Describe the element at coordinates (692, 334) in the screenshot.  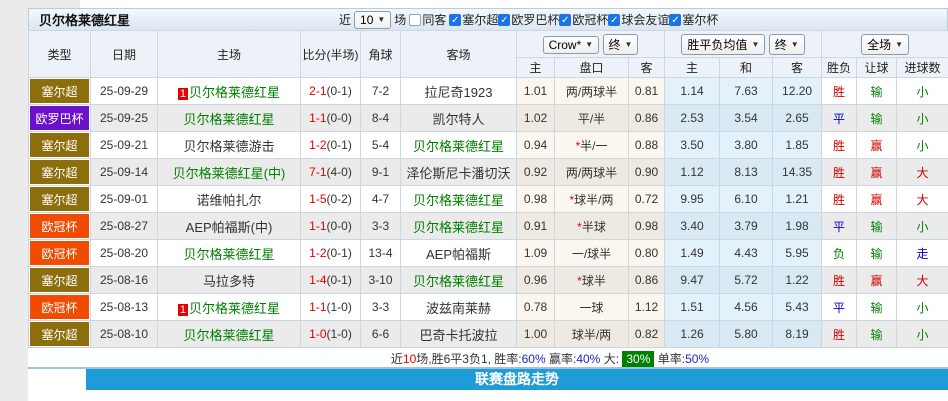
I see `mean-home-cell: 1.26` at that location.